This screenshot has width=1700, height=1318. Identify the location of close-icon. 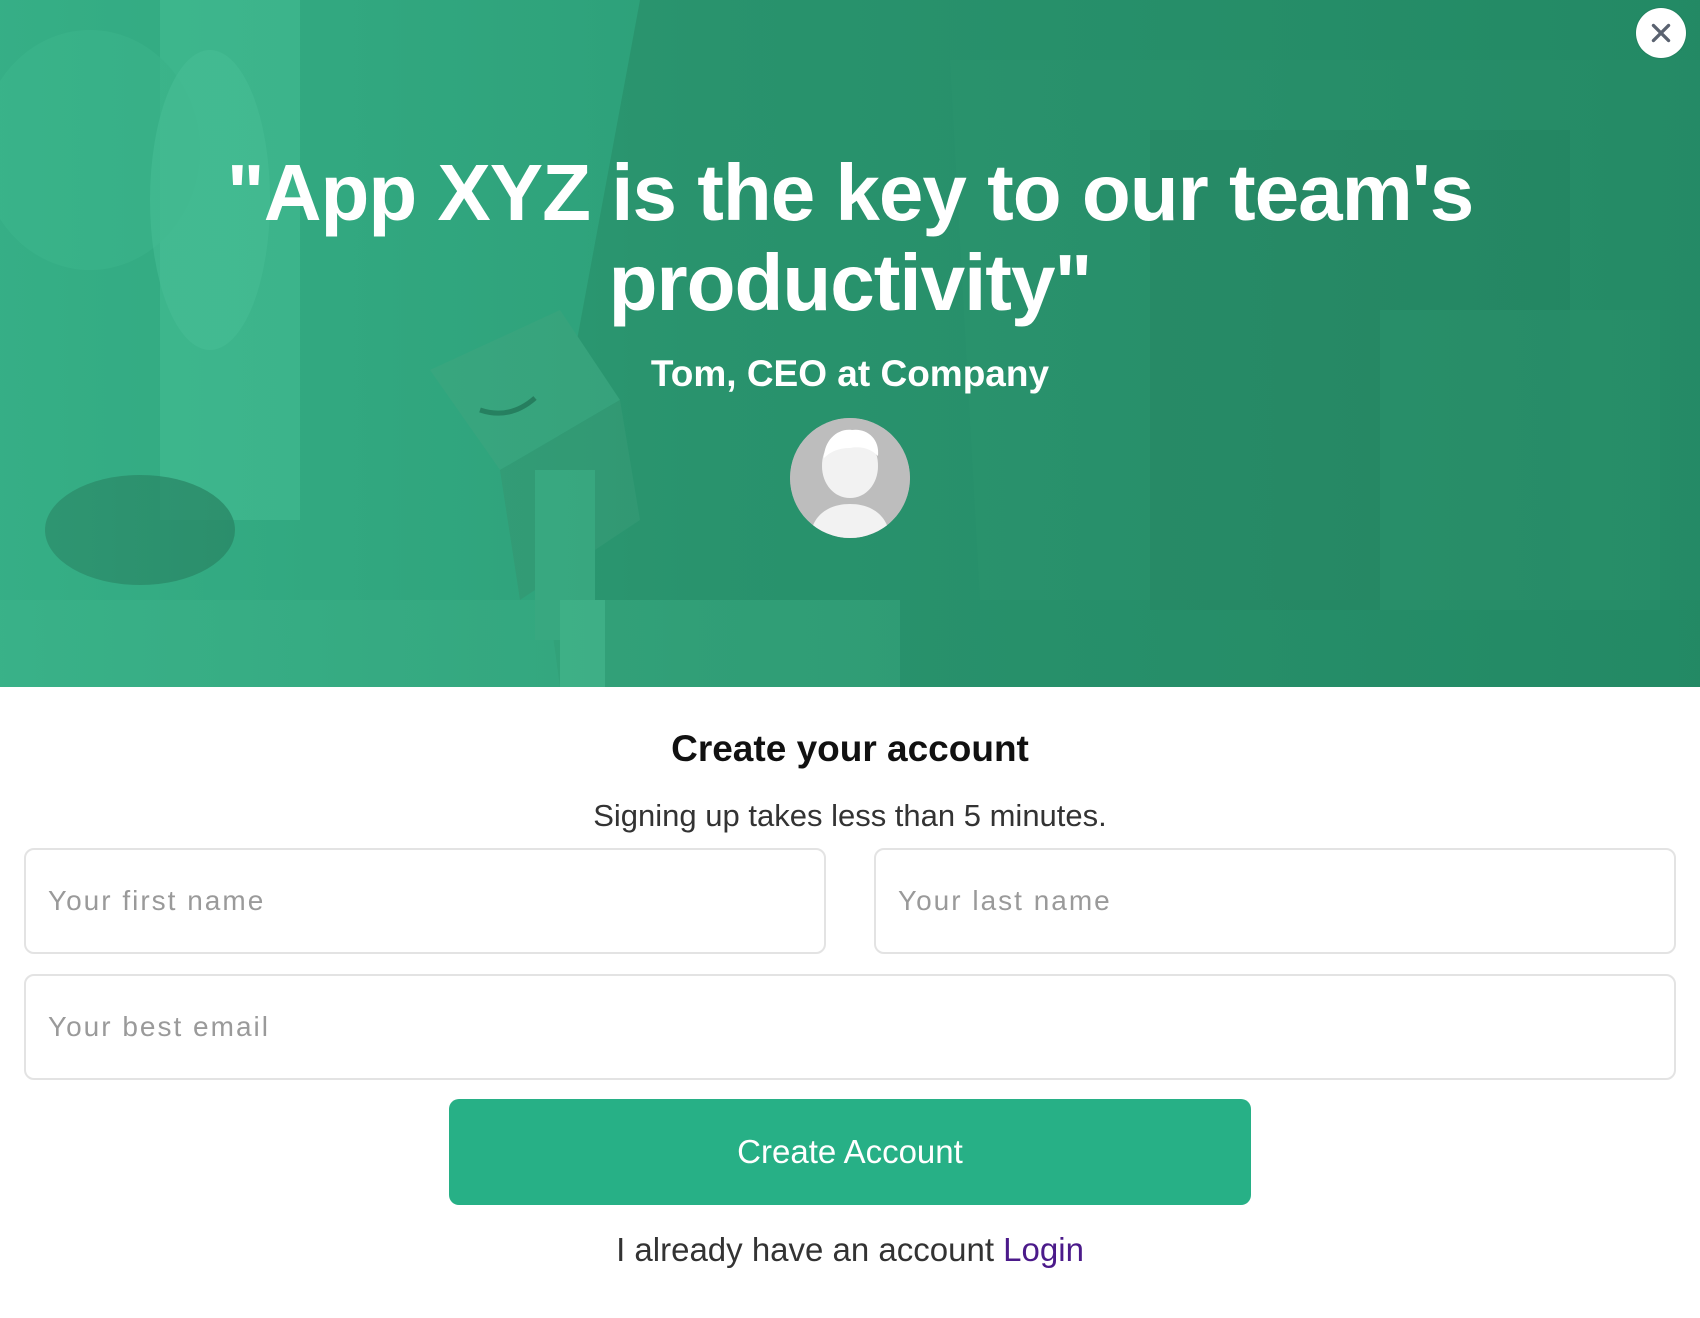
(1661, 33).